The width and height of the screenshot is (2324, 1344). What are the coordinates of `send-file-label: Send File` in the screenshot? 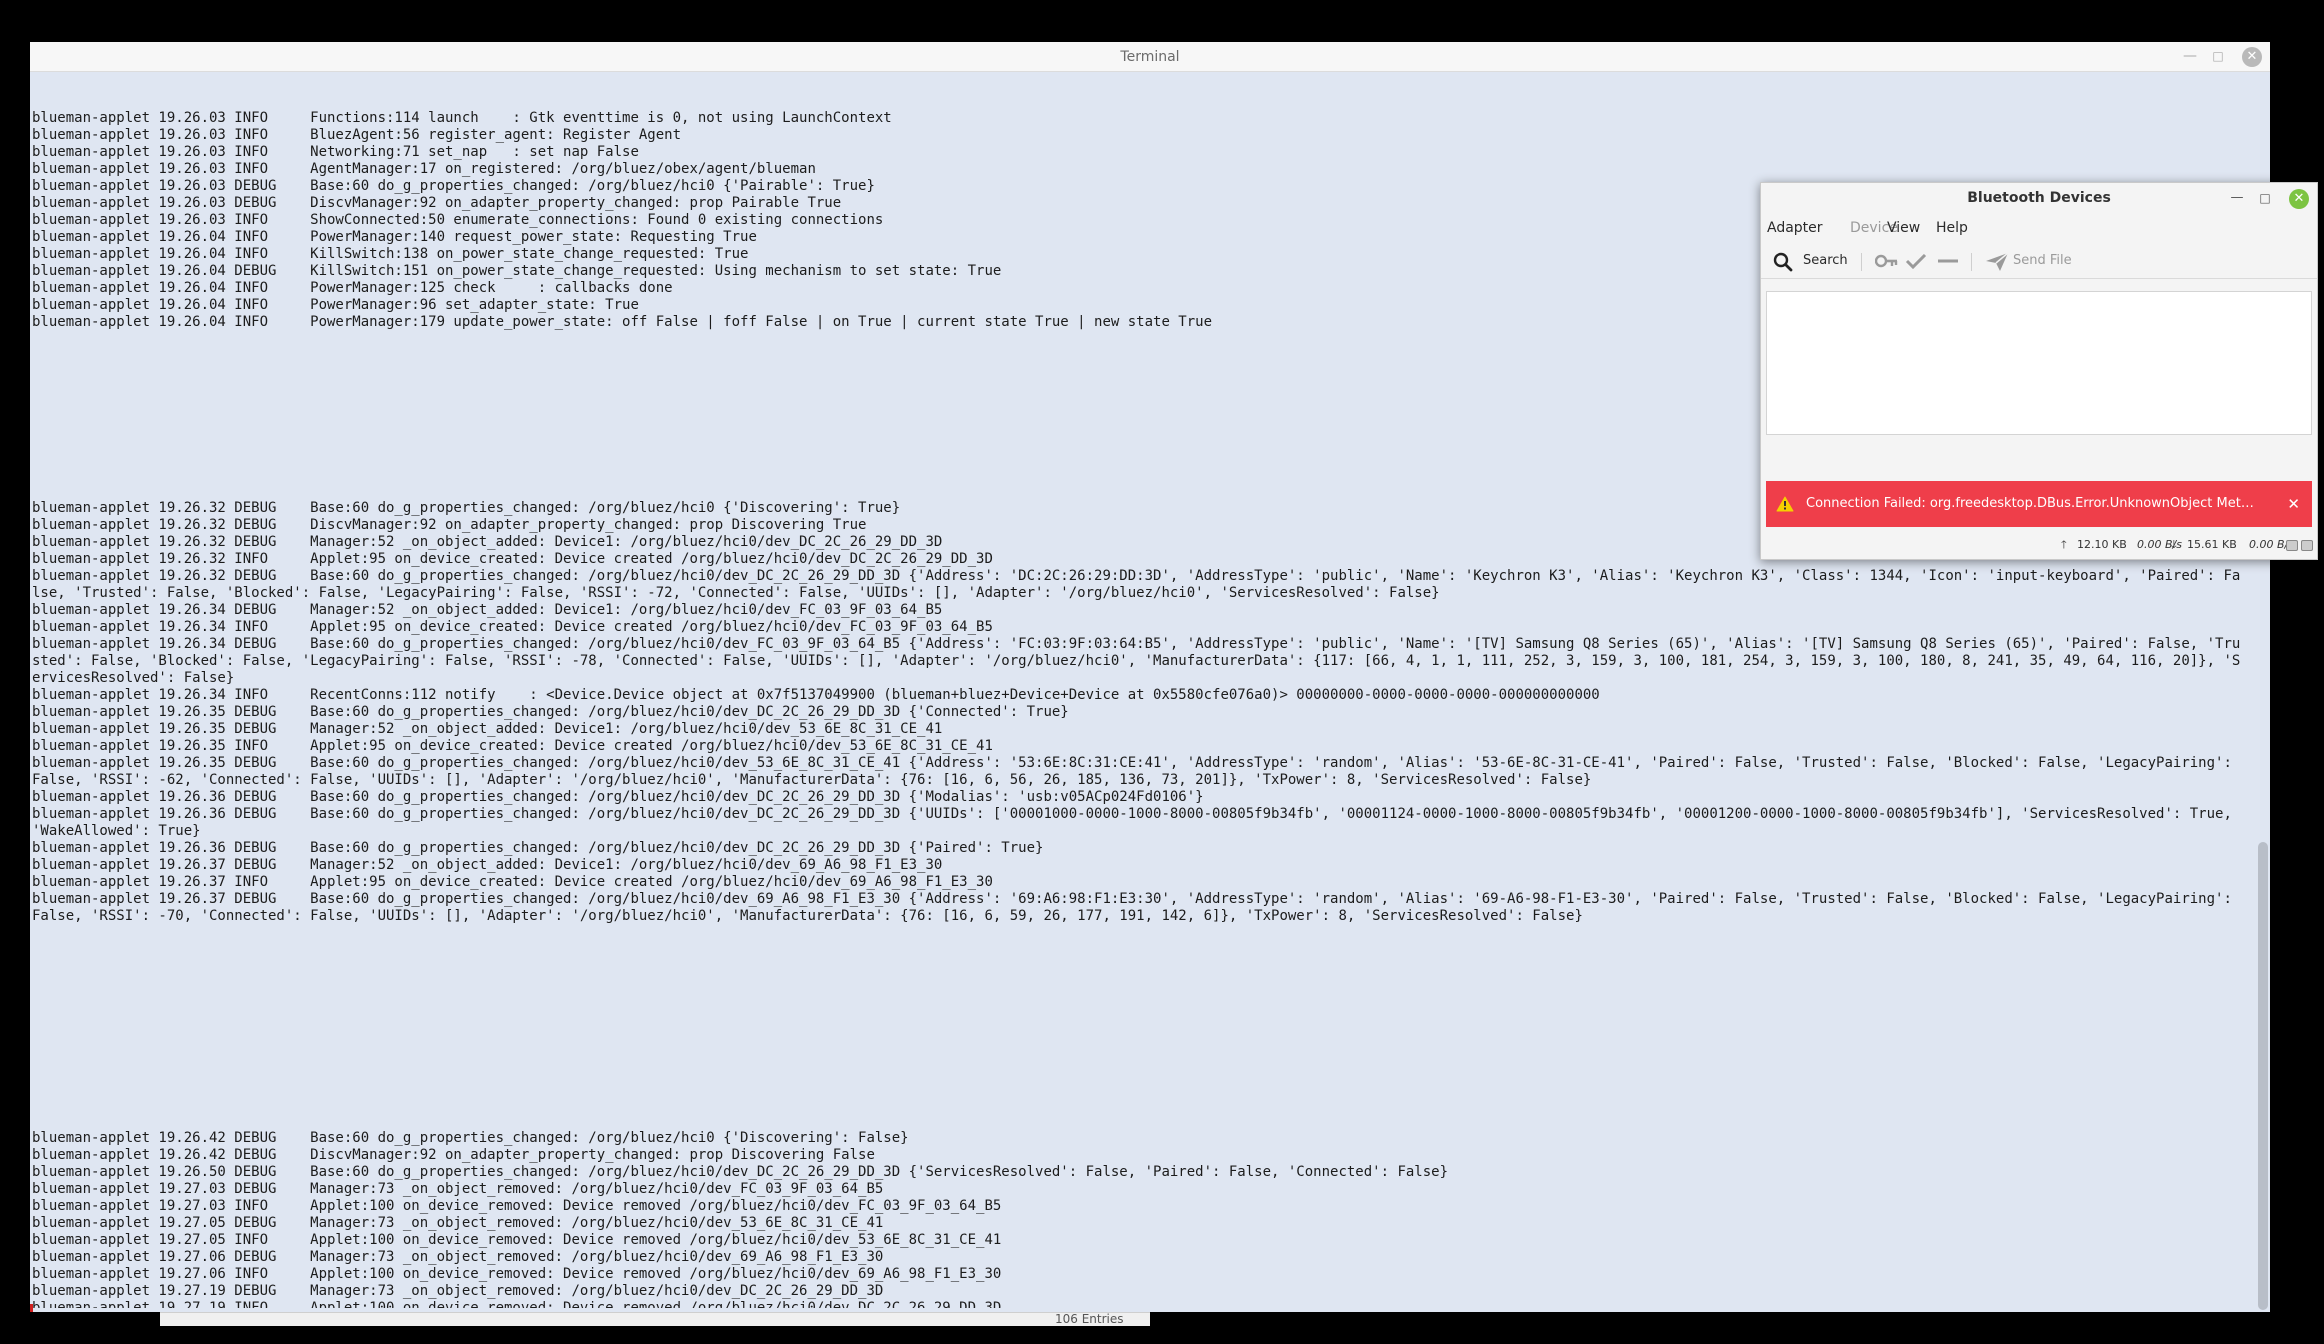 It's located at (2042, 260).